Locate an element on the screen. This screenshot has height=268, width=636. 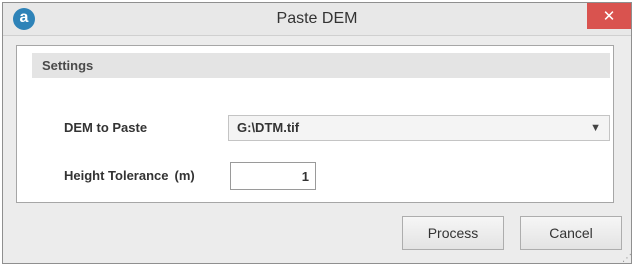
title-bar: a Paste DEM ✕ is located at coordinates (317, 19).